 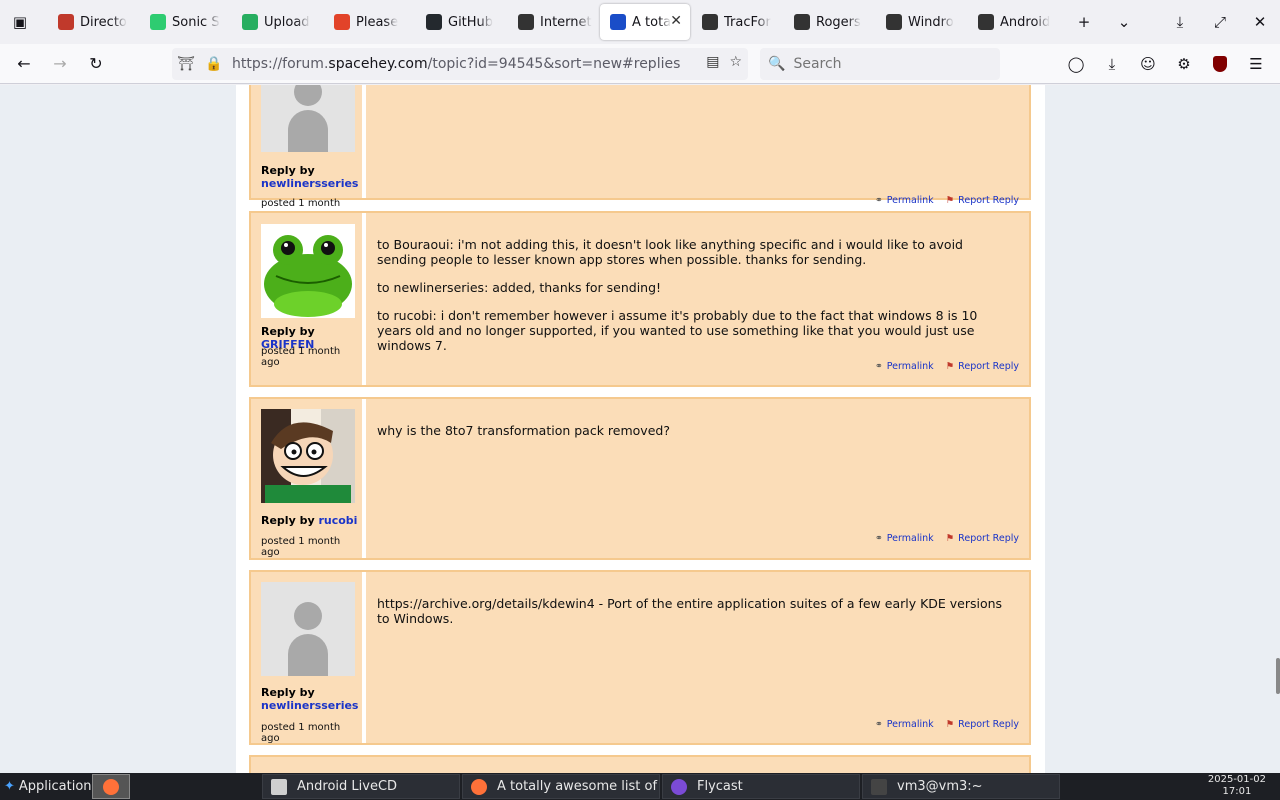 What do you see at coordinates (893, 64) in the screenshot?
I see `search-input` at bounding box center [893, 64].